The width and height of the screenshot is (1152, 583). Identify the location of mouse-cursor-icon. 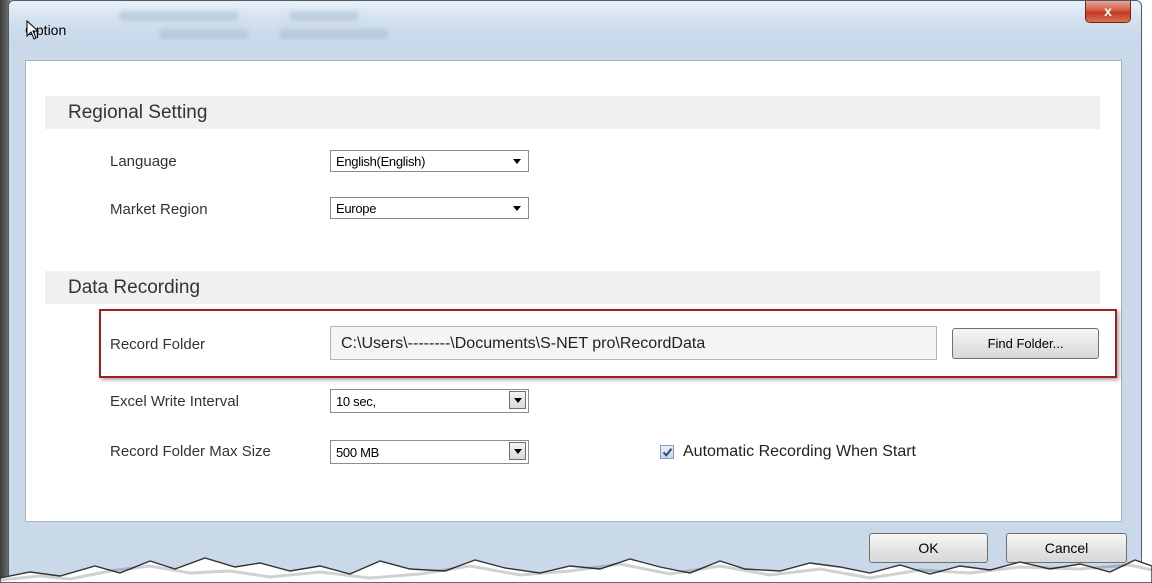
(33, 30).